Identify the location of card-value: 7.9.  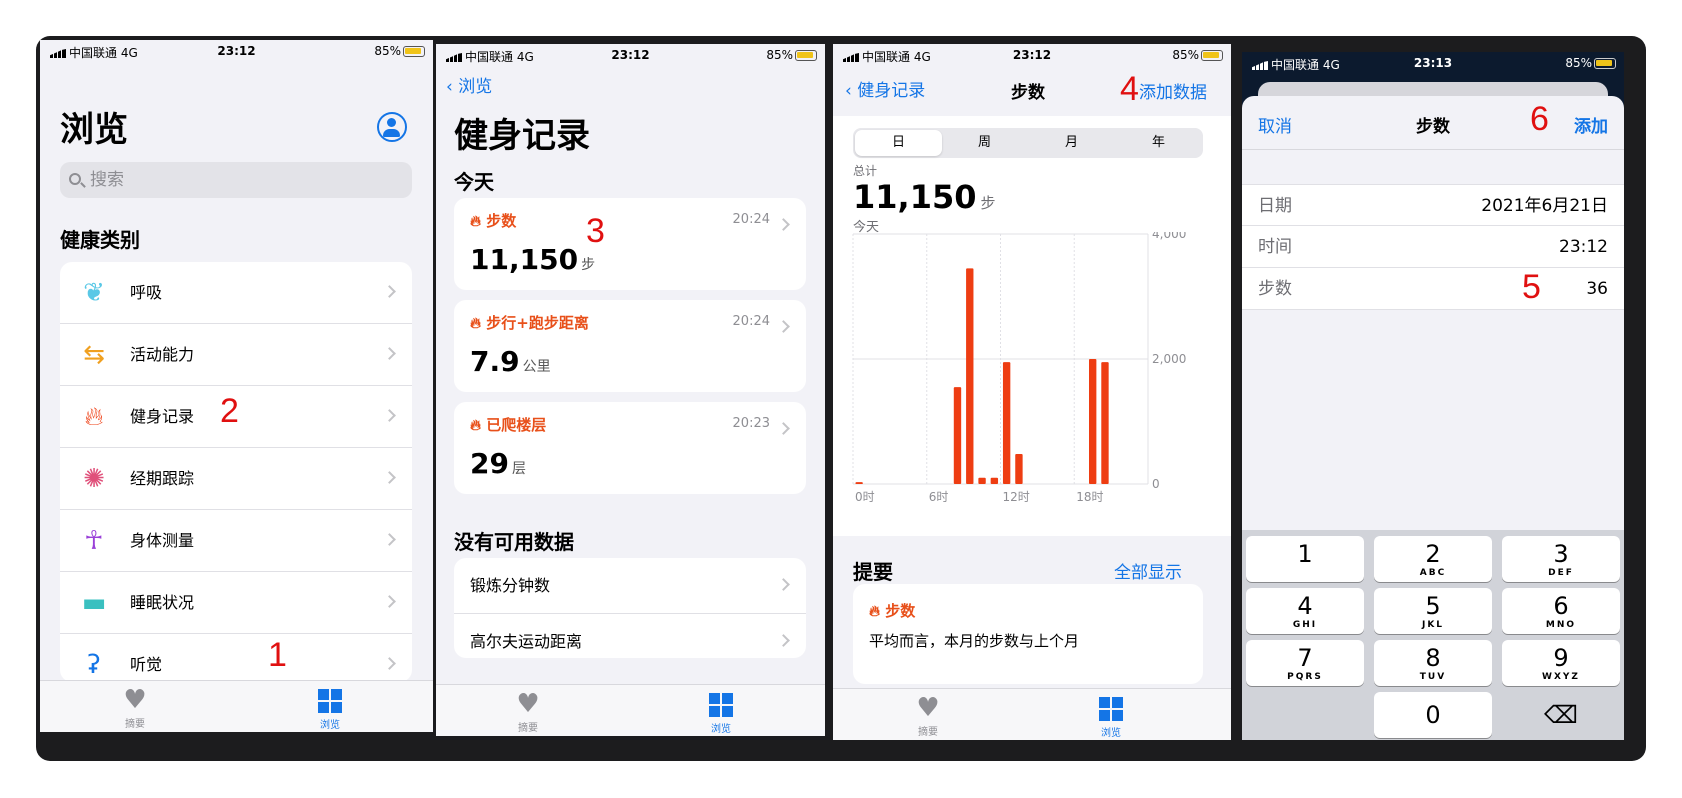
(495, 361).